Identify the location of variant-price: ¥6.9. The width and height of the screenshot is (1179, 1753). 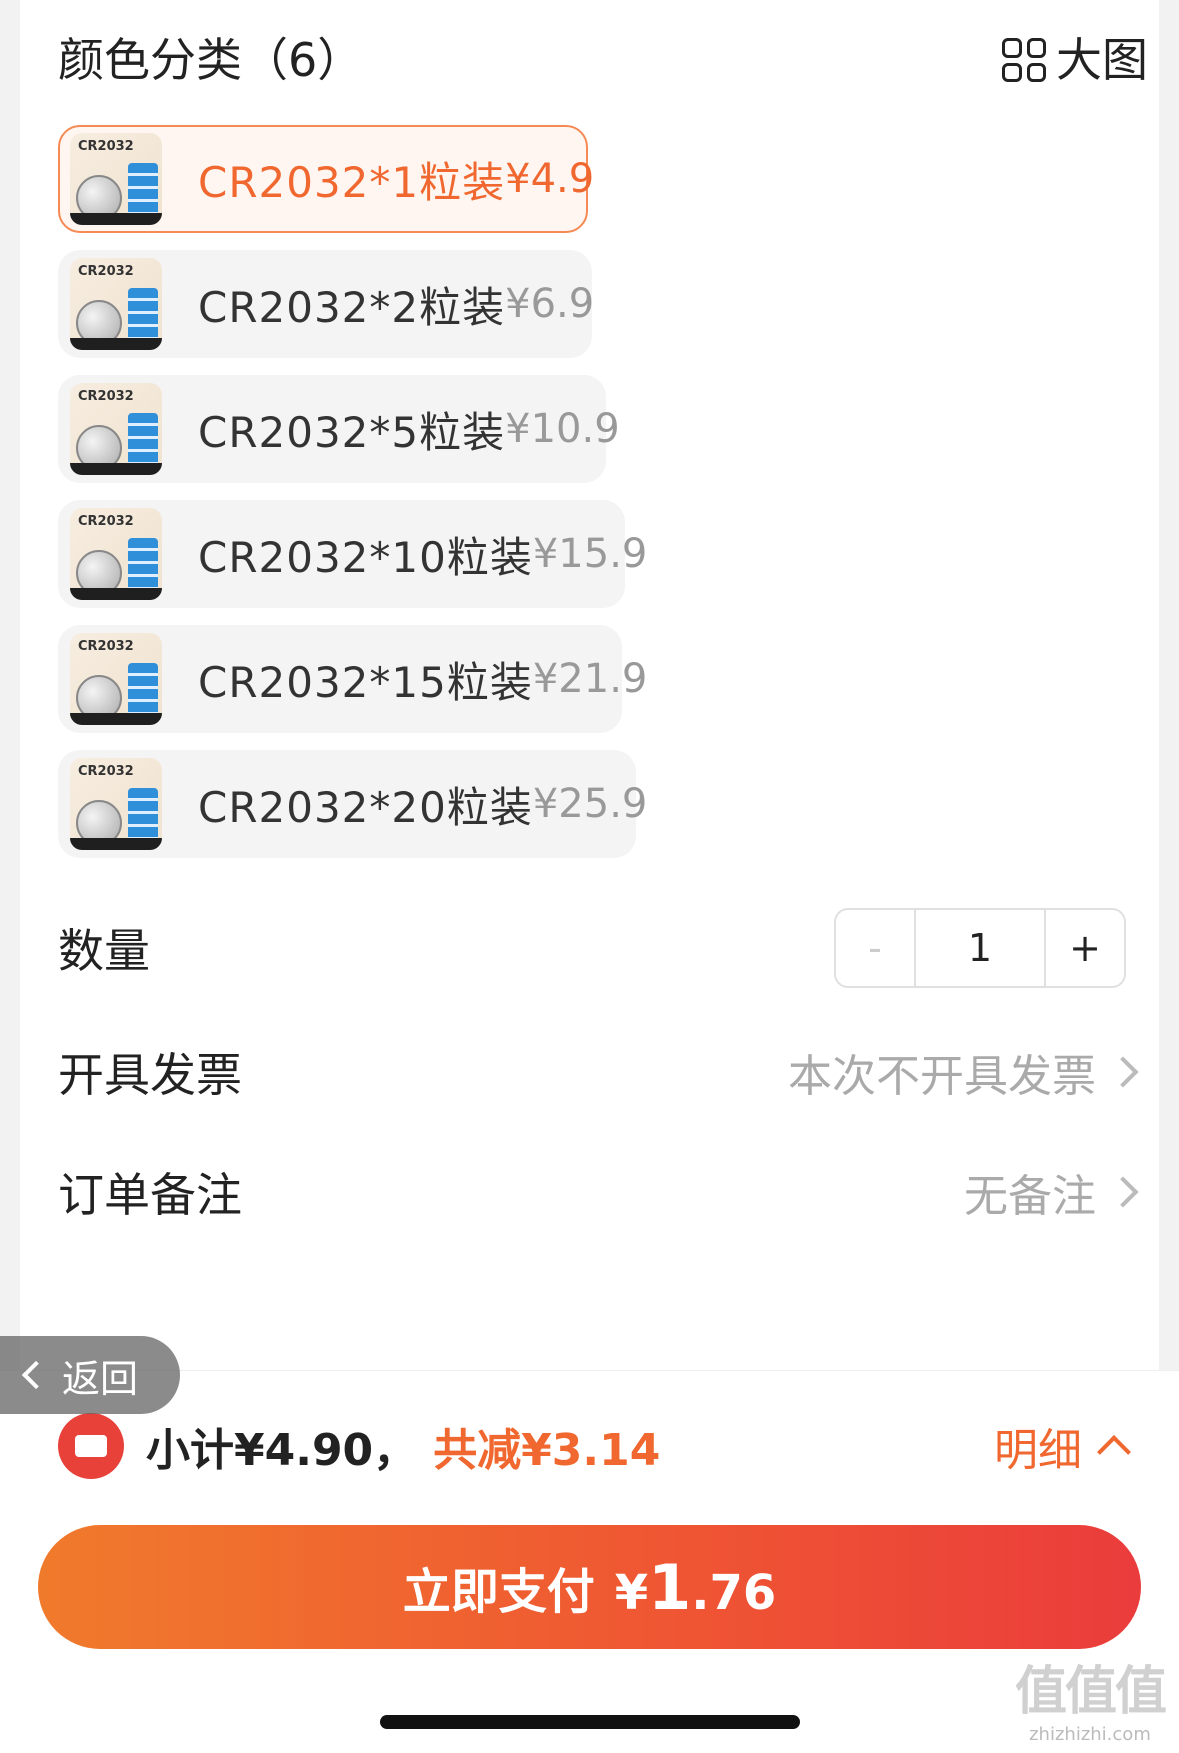
(550, 304).